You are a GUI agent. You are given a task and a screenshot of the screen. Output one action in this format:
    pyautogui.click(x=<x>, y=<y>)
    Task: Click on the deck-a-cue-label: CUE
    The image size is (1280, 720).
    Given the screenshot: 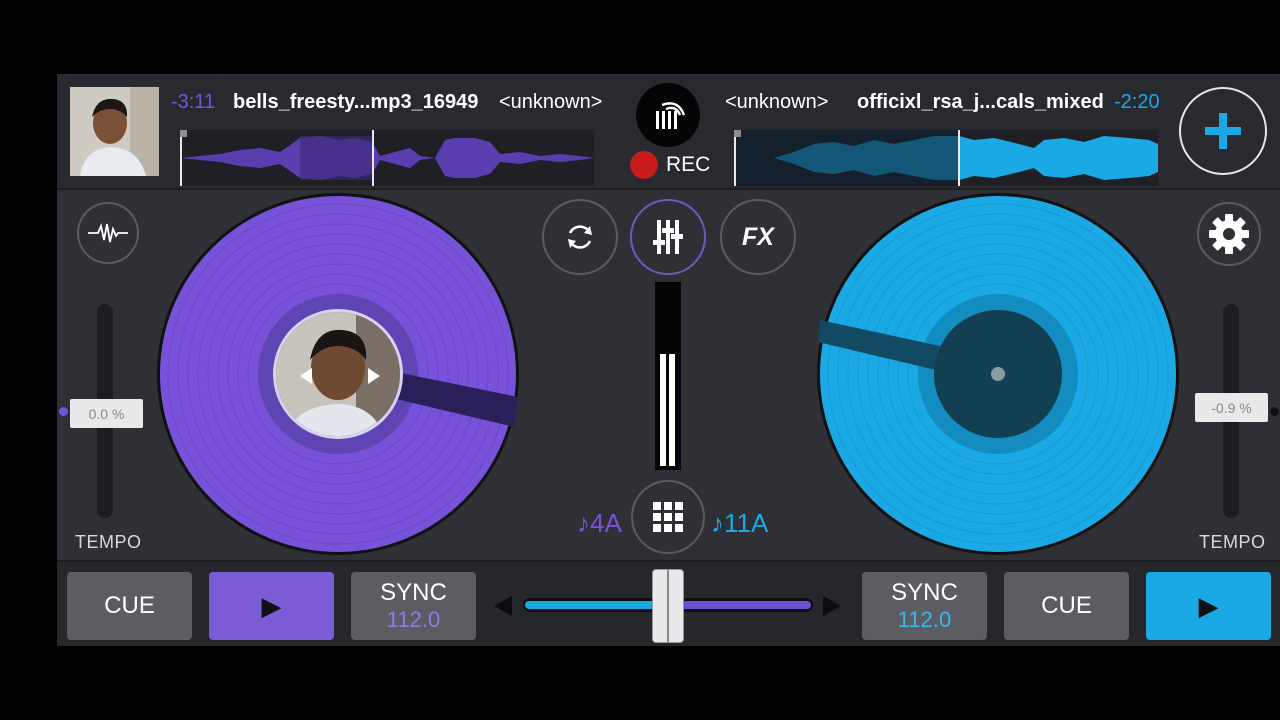 What is the action you would take?
    pyautogui.click(x=129, y=605)
    